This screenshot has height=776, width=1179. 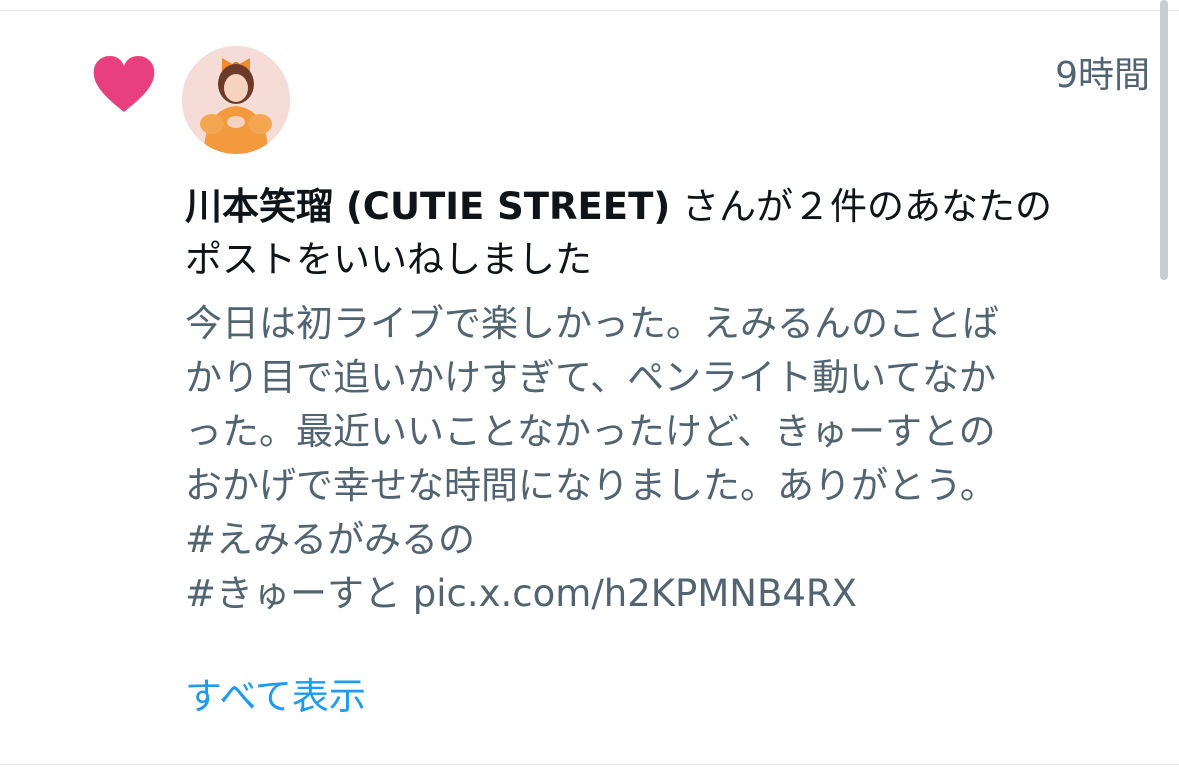 What do you see at coordinates (589, 10) in the screenshot?
I see `top-divider` at bounding box center [589, 10].